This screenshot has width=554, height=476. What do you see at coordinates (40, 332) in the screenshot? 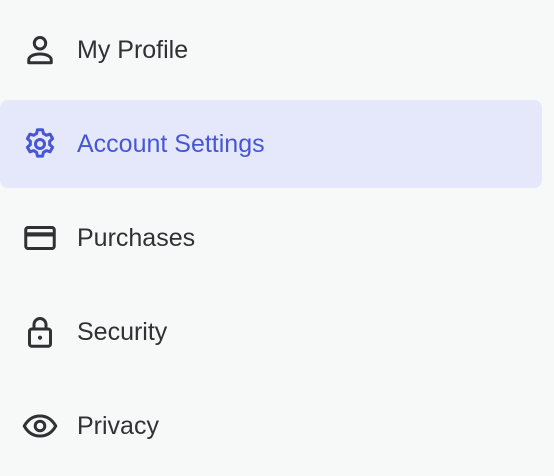
I see `lock-icon` at bounding box center [40, 332].